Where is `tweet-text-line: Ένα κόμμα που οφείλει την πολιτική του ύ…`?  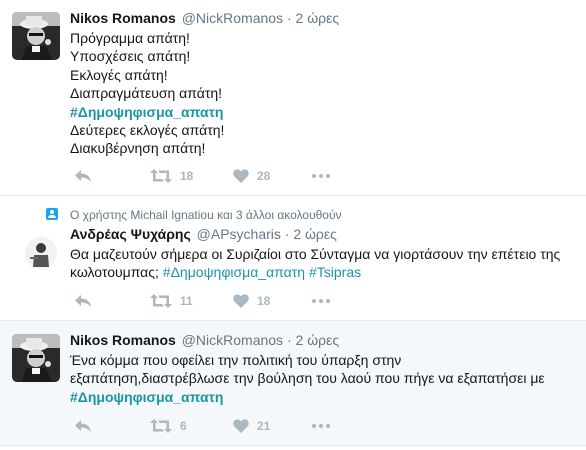 tweet-text-line: Ένα κόμμα που οφείλει την πολιτική του ύ… is located at coordinates (236, 360).